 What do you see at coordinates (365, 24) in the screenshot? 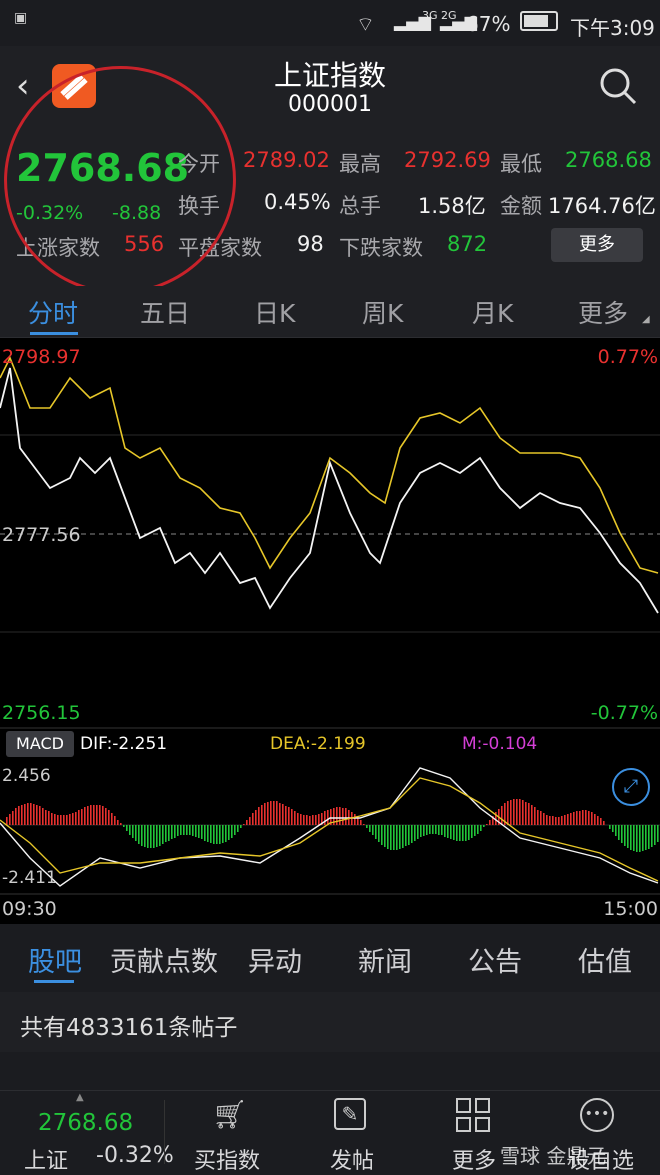
I see `wifi-icon: ⌔` at bounding box center [365, 24].